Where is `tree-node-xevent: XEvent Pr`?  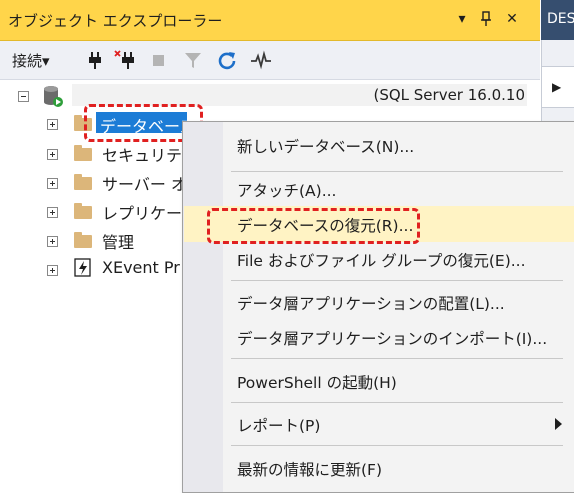 tree-node-xevent: XEvent Pr is located at coordinates (141, 267).